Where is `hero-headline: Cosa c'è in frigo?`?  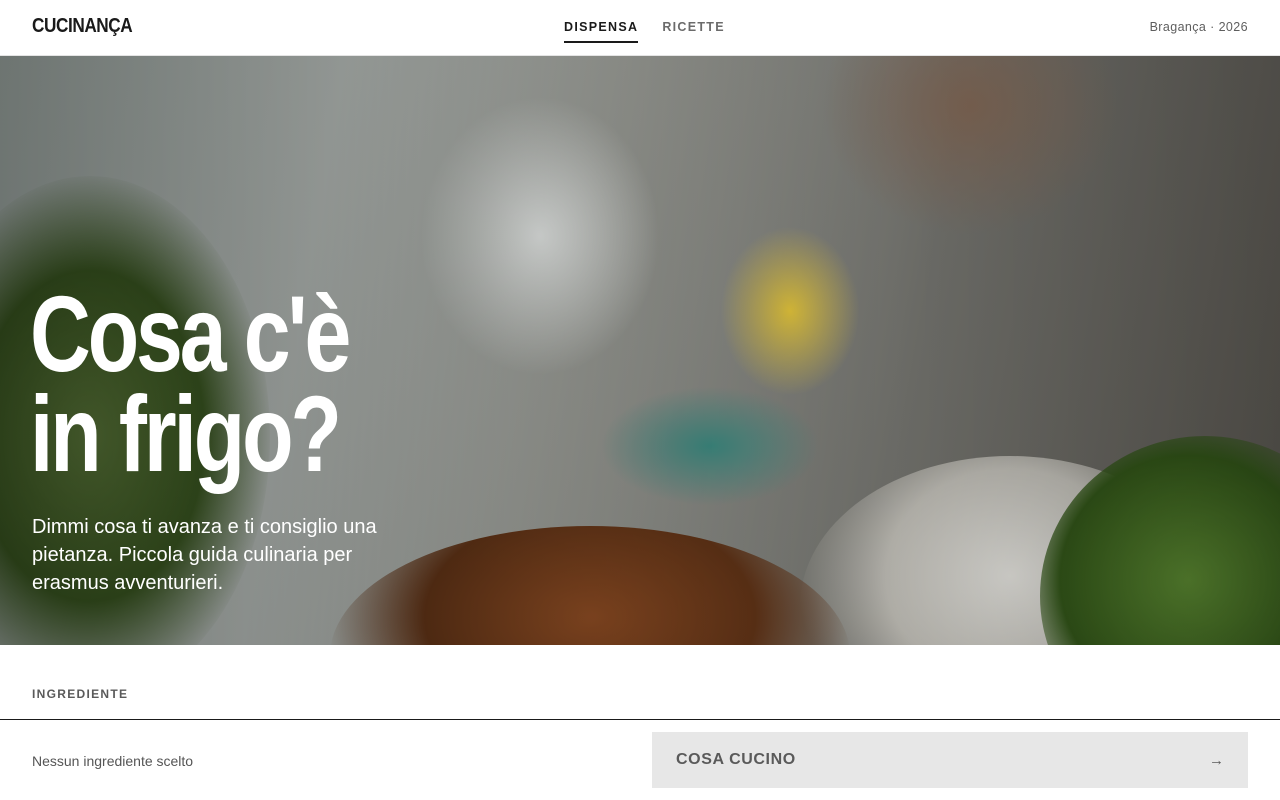 hero-headline: Cosa c'è in frigo? is located at coordinates (190, 383).